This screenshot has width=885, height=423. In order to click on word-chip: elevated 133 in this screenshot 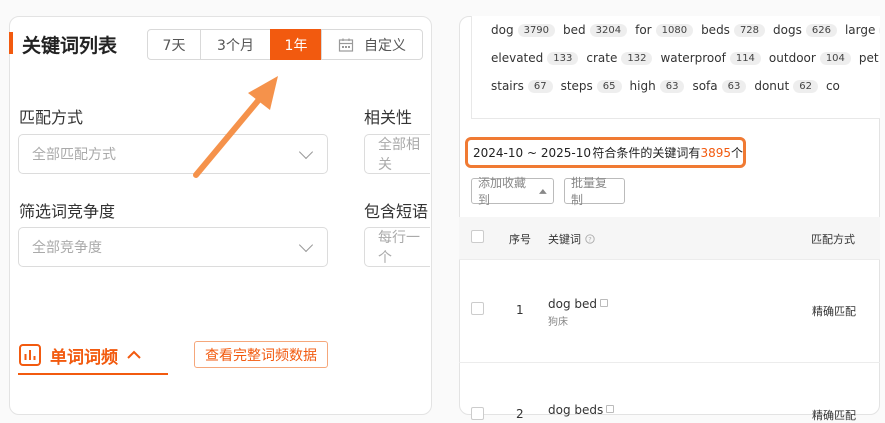, I will do `click(535, 58)`.